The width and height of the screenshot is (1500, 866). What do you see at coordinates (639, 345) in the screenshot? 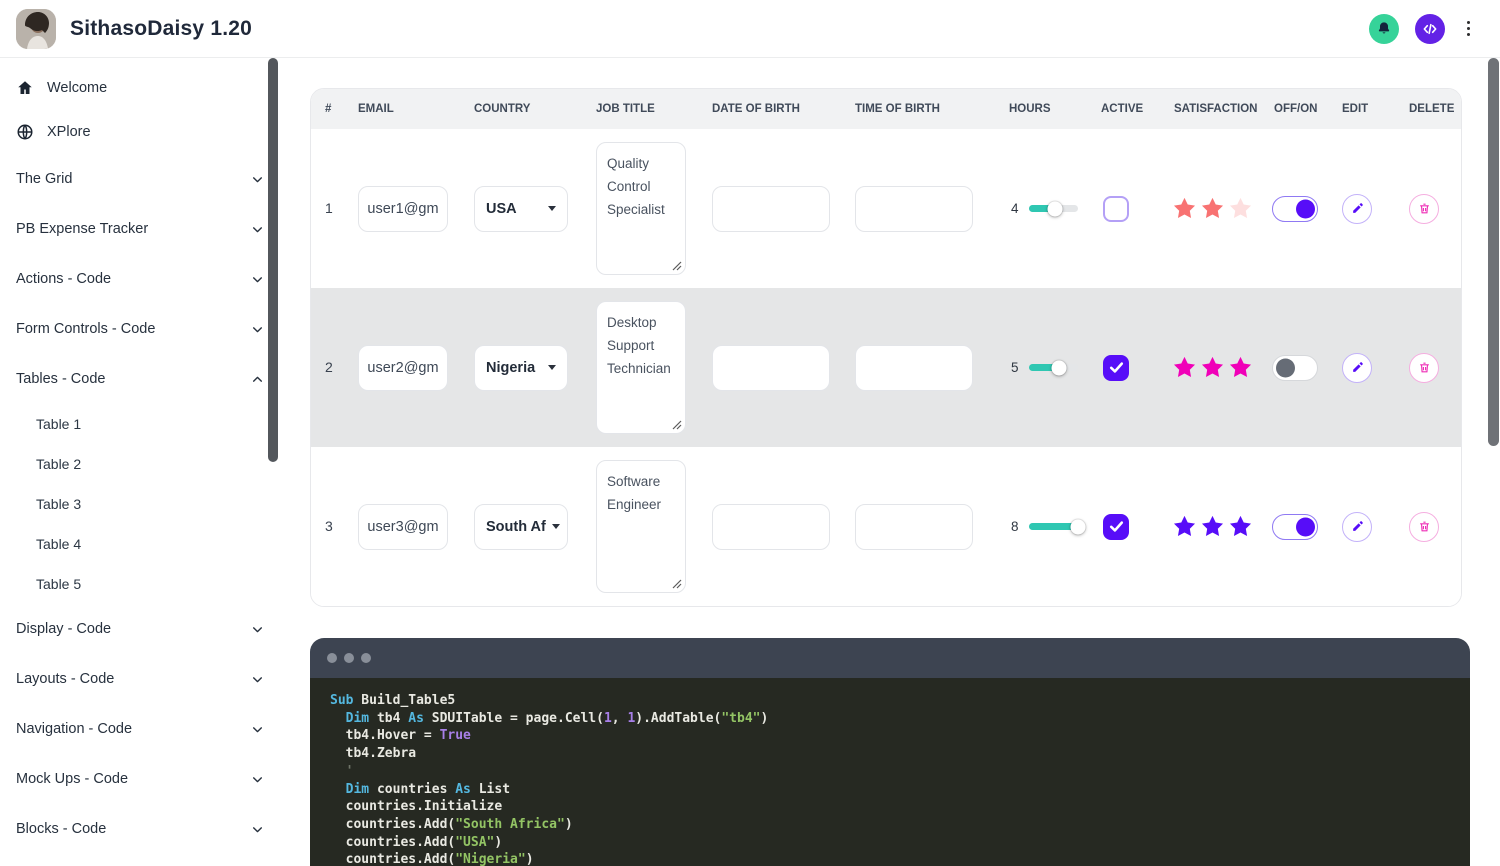
I see `job-title-value: Desktop Support Technician` at bounding box center [639, 345].